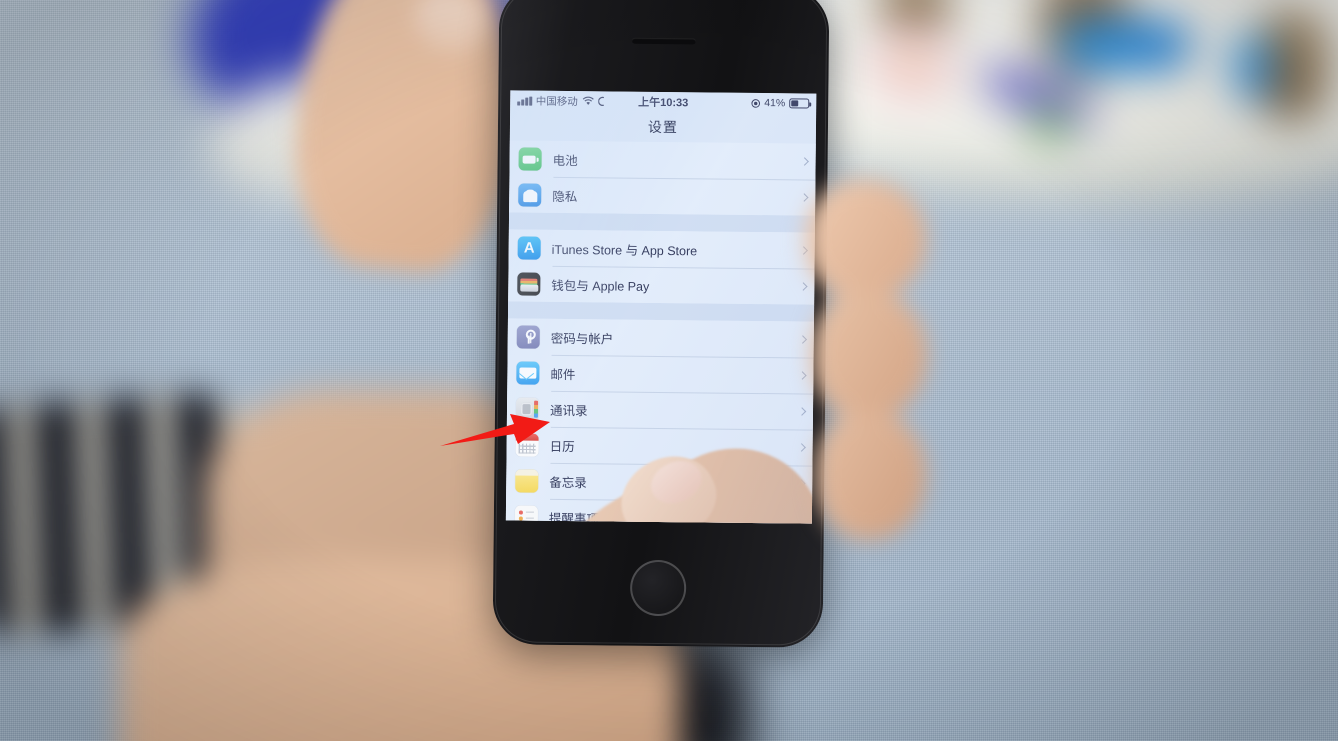  I want to click on notes-icon, so click(527, 480).